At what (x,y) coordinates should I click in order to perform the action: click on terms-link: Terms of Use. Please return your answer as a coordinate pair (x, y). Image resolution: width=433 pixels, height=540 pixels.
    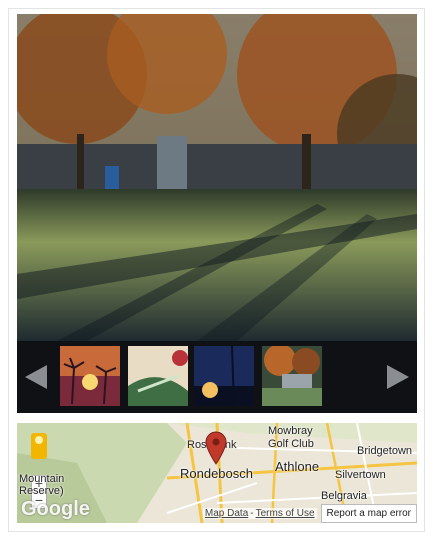
    Looking at the image, I should click on (285, 513).